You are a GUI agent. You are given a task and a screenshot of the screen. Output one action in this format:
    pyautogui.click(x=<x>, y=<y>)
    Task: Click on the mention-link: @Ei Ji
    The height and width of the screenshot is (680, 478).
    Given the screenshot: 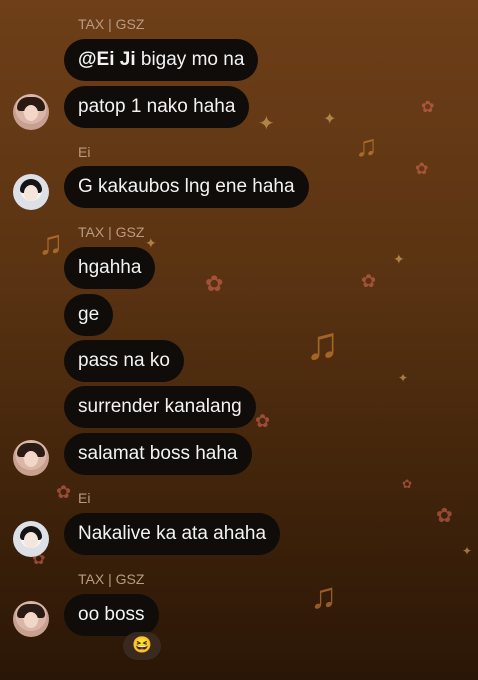 What is the action you would take?
    pyautogui.click(x=107, y=59)
    